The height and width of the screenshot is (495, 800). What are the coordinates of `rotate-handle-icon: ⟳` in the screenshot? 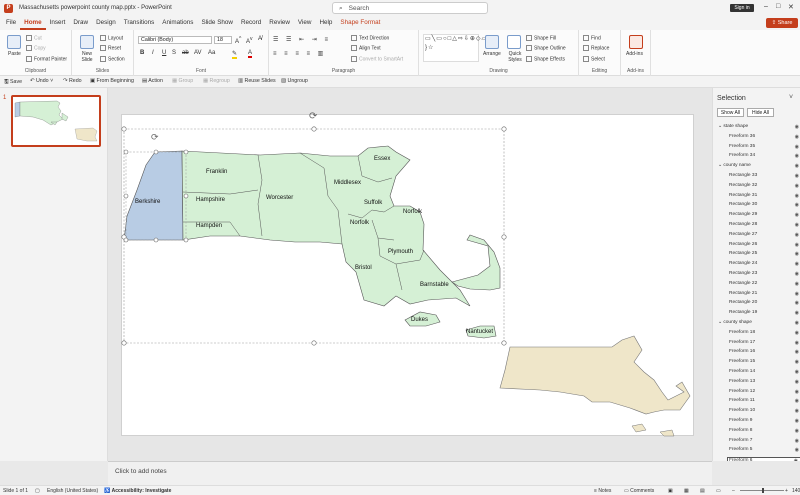 It's located at (313, 116).